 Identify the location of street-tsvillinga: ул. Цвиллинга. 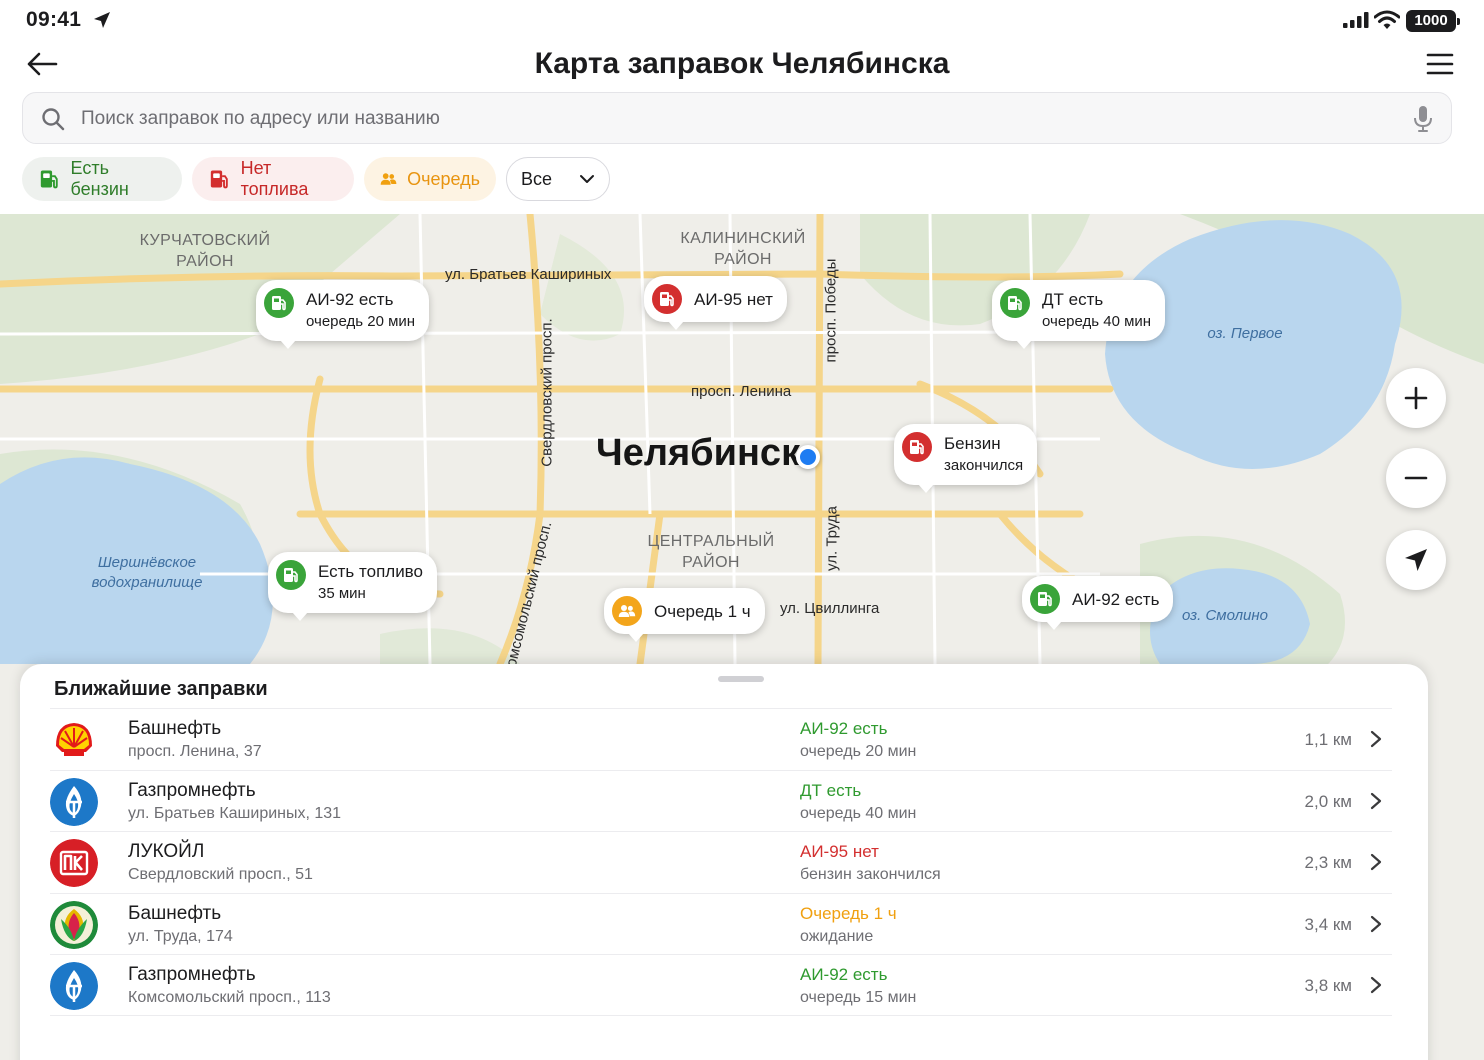
(830, 608).